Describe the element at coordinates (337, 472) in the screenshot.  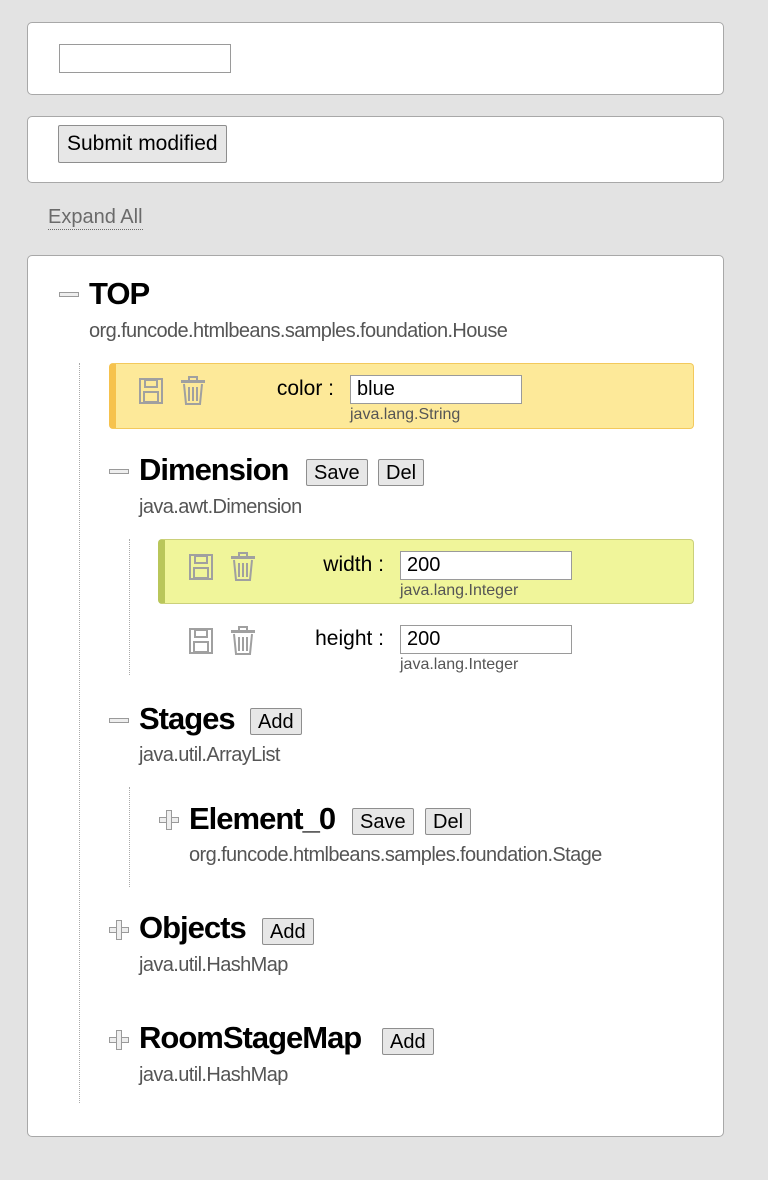
I see `dimension-save-button: Save` at that location.